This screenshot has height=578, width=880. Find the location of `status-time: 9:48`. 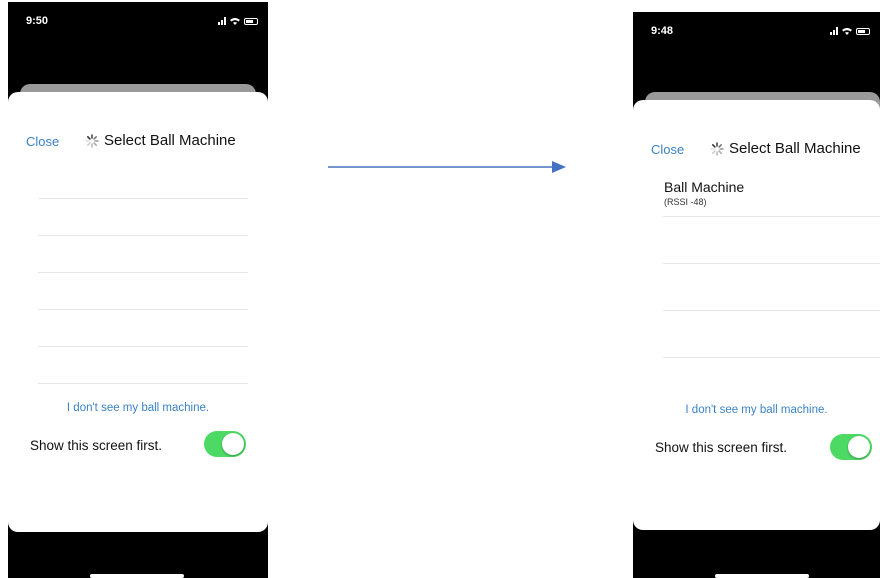

status-time: 9:48 is located at coordinates (662, 31).